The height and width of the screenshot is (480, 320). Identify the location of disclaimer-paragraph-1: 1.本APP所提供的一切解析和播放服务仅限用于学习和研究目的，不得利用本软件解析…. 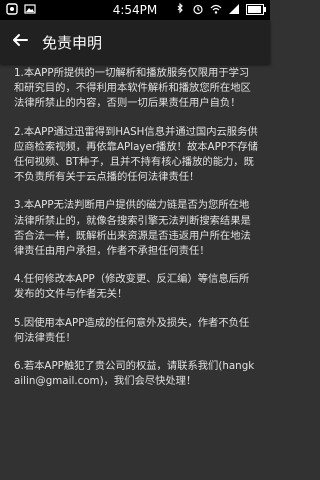
(132, 88).